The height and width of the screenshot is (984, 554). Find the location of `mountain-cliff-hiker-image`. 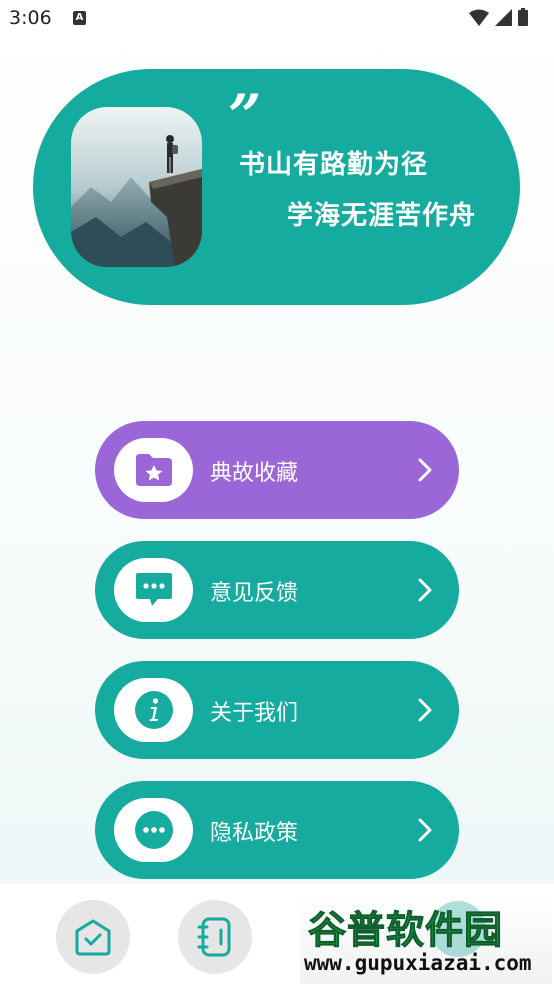

mountain-cliff-hiker-image is located at coordinates (136, 187).